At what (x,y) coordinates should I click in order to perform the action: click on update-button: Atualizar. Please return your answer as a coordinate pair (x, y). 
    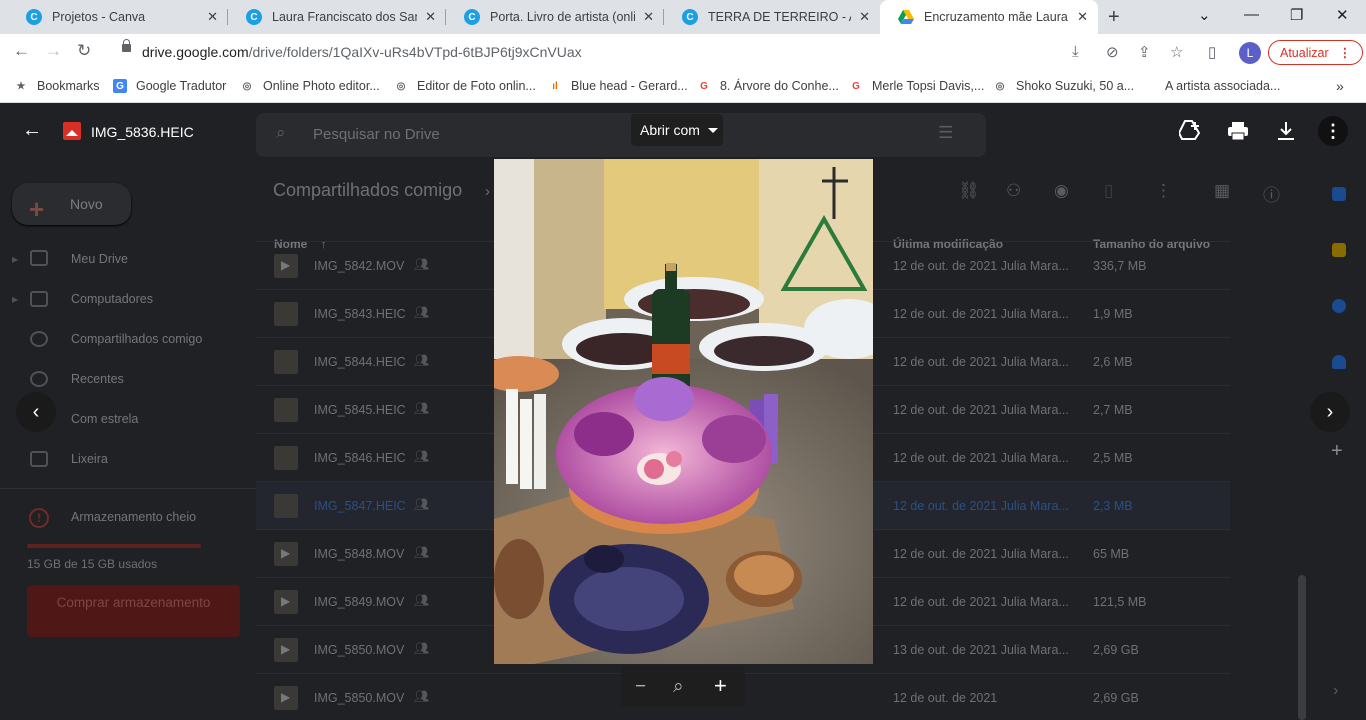
    Looking at the image, I should click on (1316, 52).